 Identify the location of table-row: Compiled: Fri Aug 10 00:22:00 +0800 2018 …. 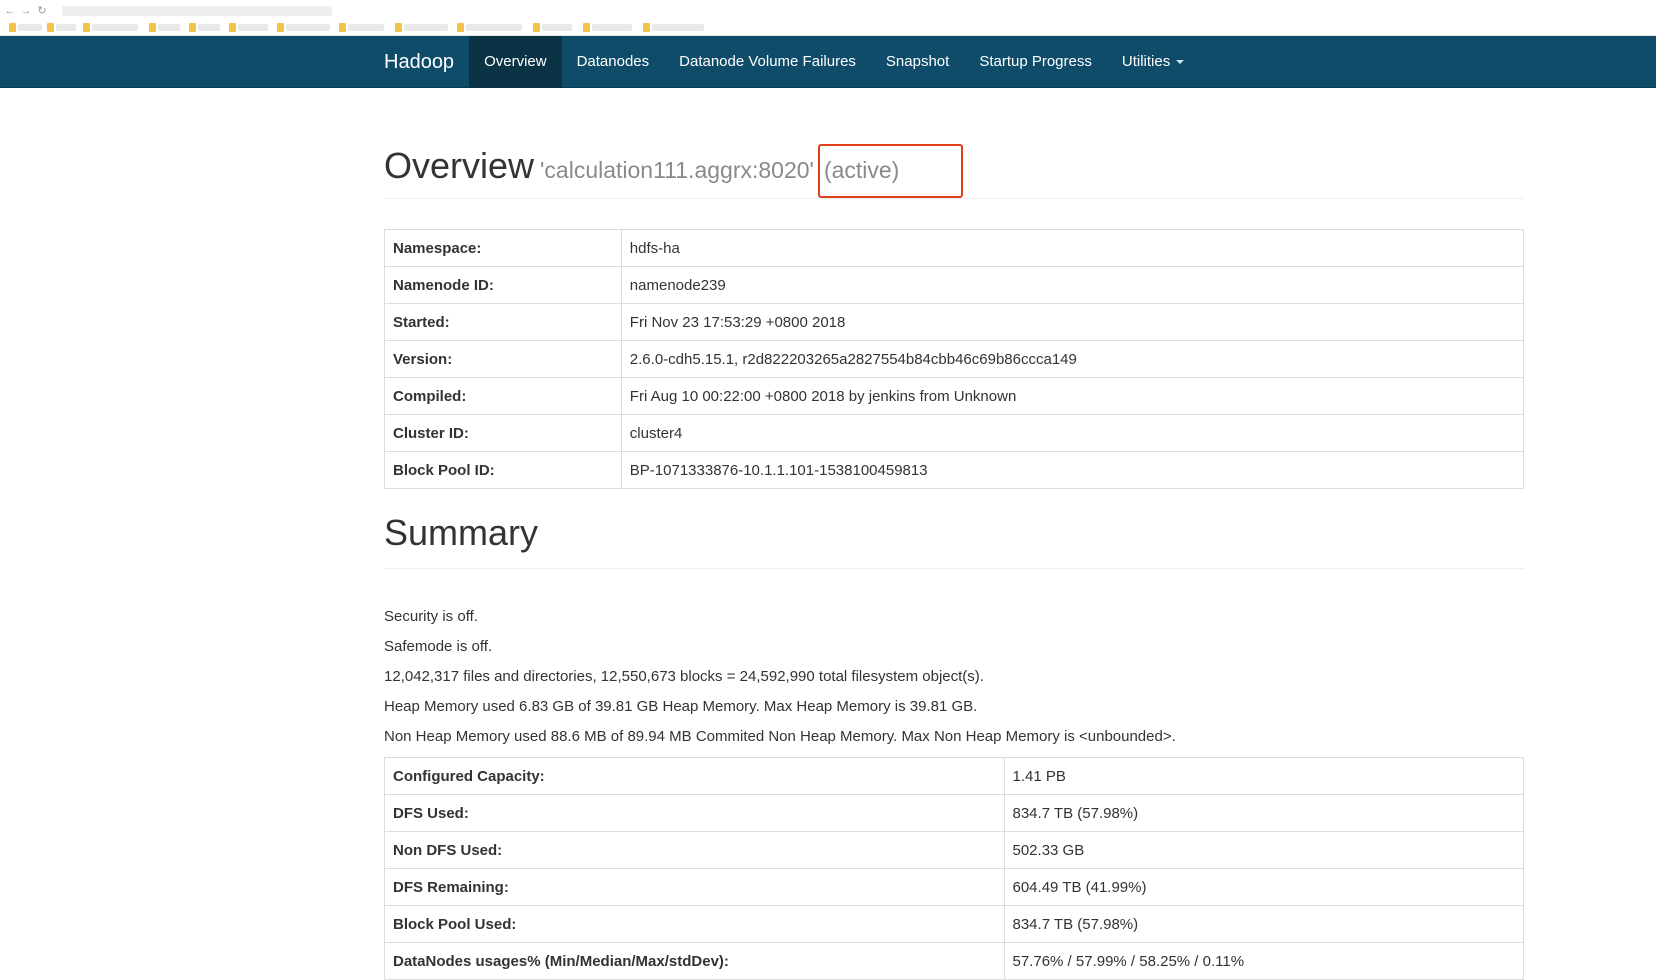
(954, 396).